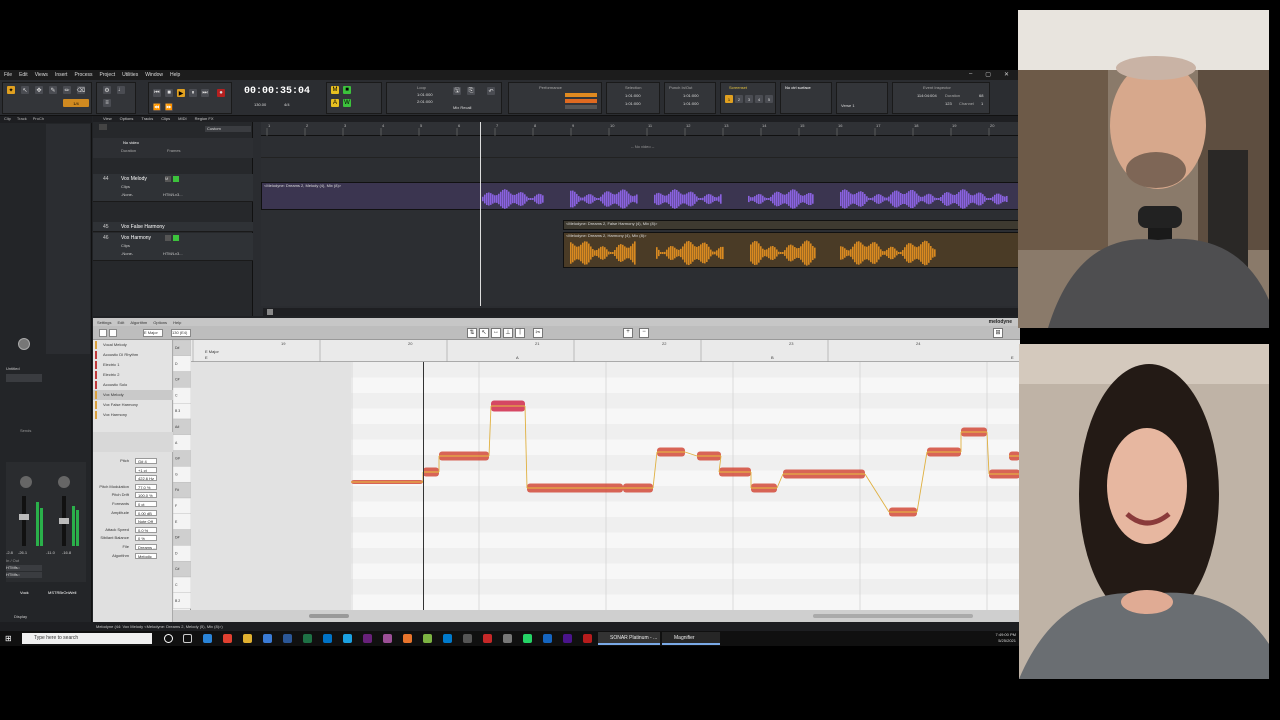 This screenshot has height=720, width=1280. What do you see at coordinates (146, 529) in the screenshot?
I see `param-value: 0.0 %` at bounding box center [146, 529].